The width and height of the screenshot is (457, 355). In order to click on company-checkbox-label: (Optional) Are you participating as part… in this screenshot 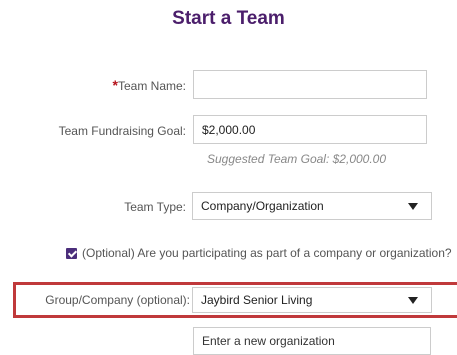, I will do `click(267, 253)`.